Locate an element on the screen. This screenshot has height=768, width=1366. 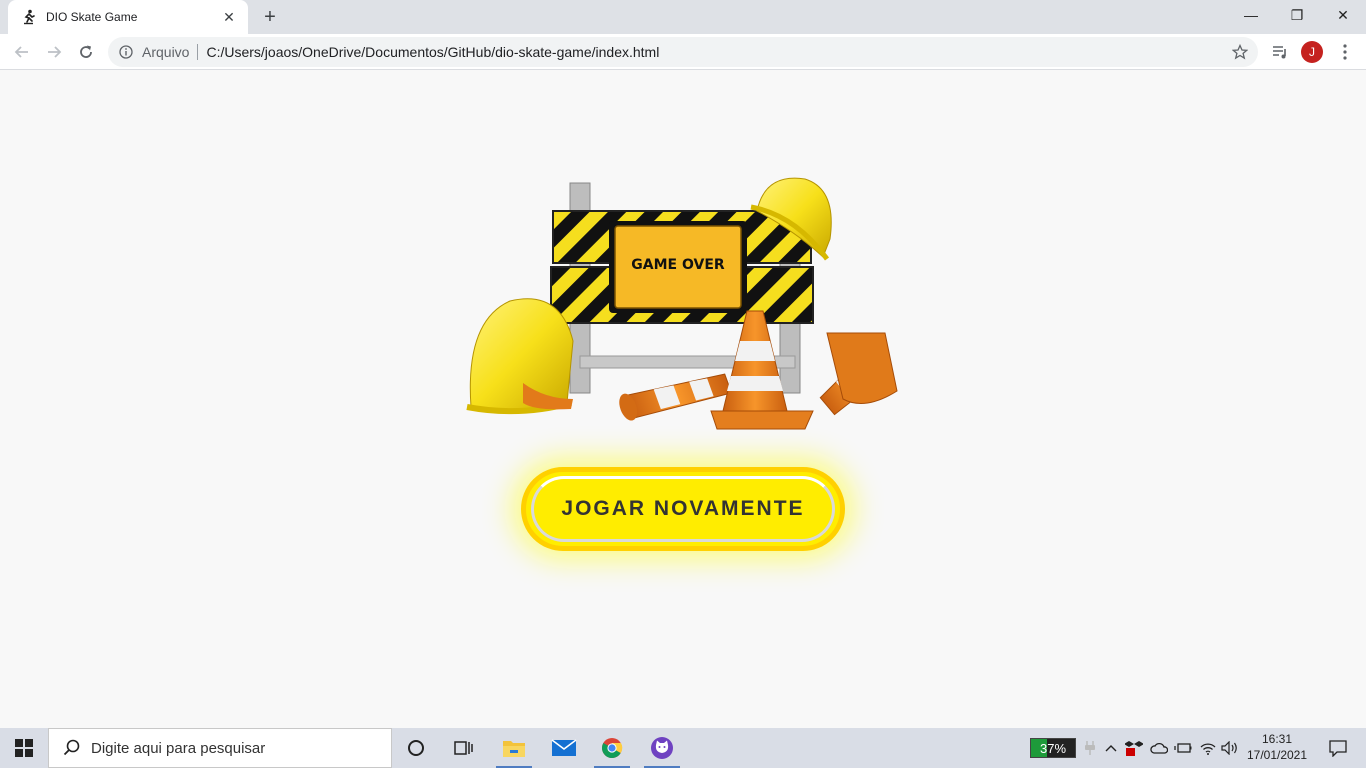
battery-indicator: 37% is located at coordinates (1053, 748).